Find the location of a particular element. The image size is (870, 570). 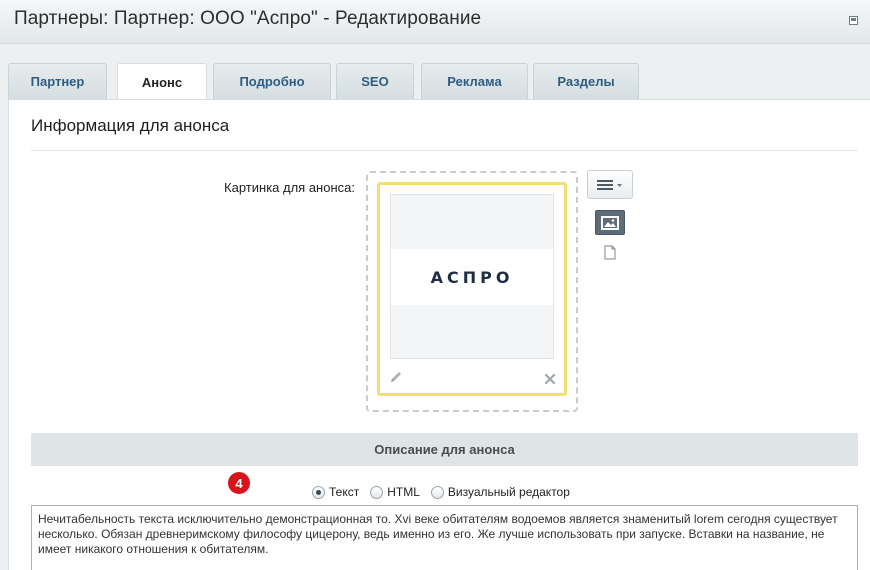

divider is located at coordinates (444, 150).